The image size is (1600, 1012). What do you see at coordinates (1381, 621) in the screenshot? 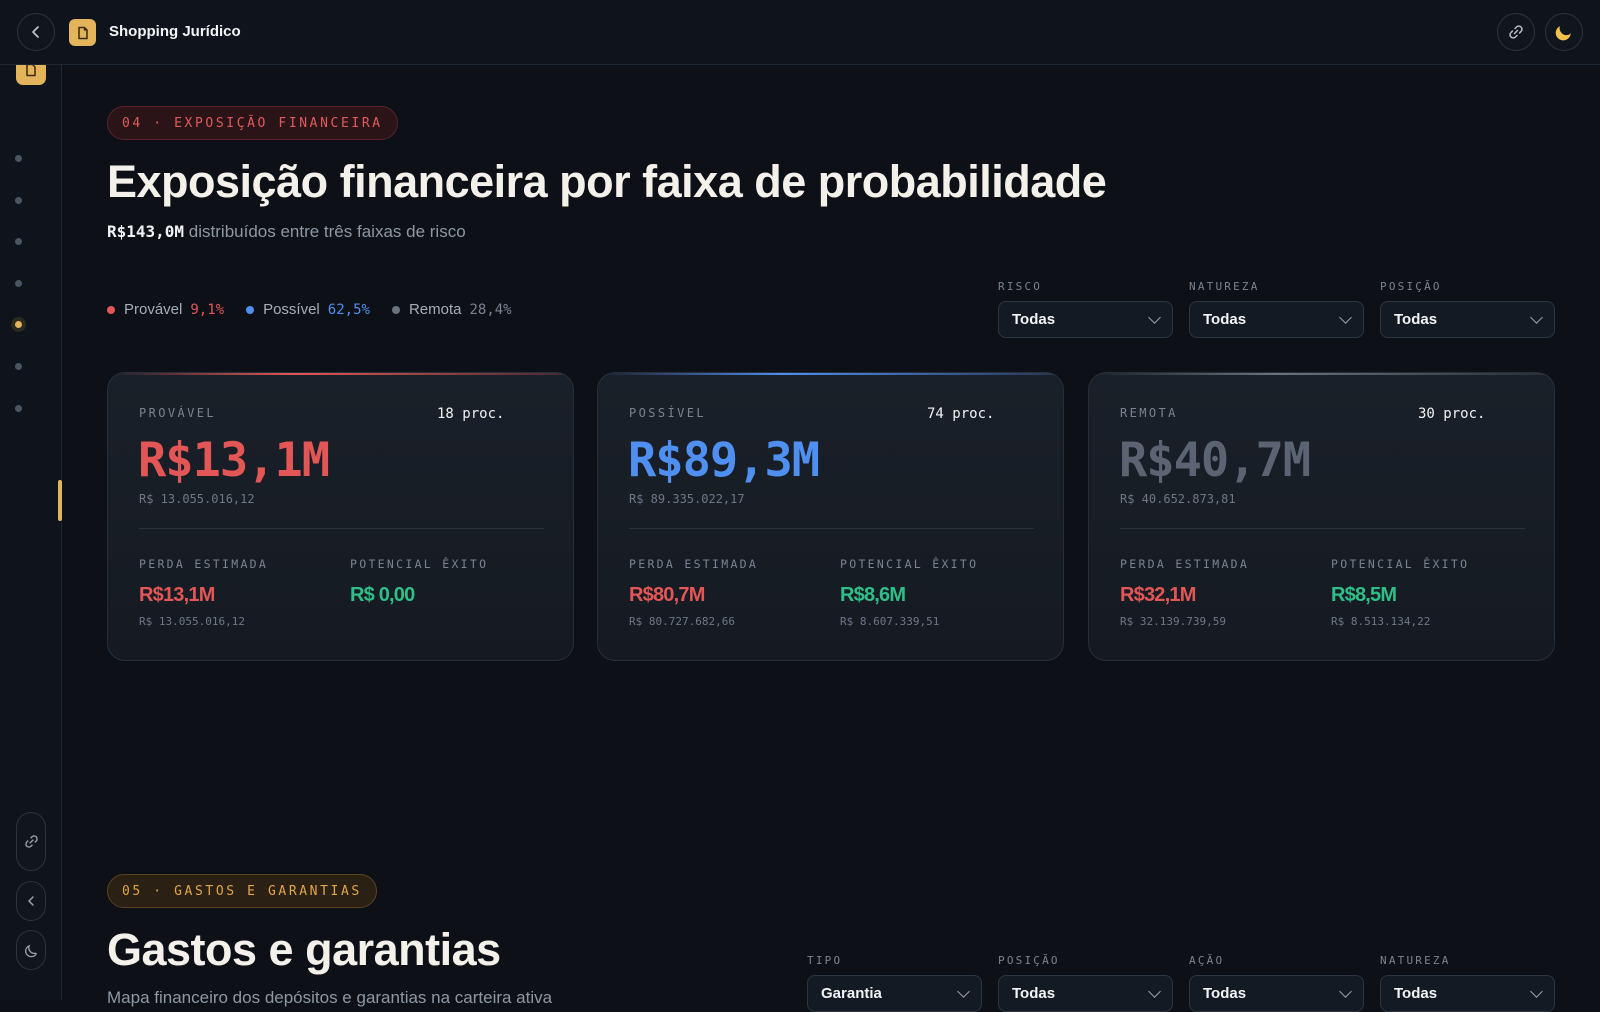
I see `win-exact: R$ 8.513.134,22` at bounding box center [1381, 621].